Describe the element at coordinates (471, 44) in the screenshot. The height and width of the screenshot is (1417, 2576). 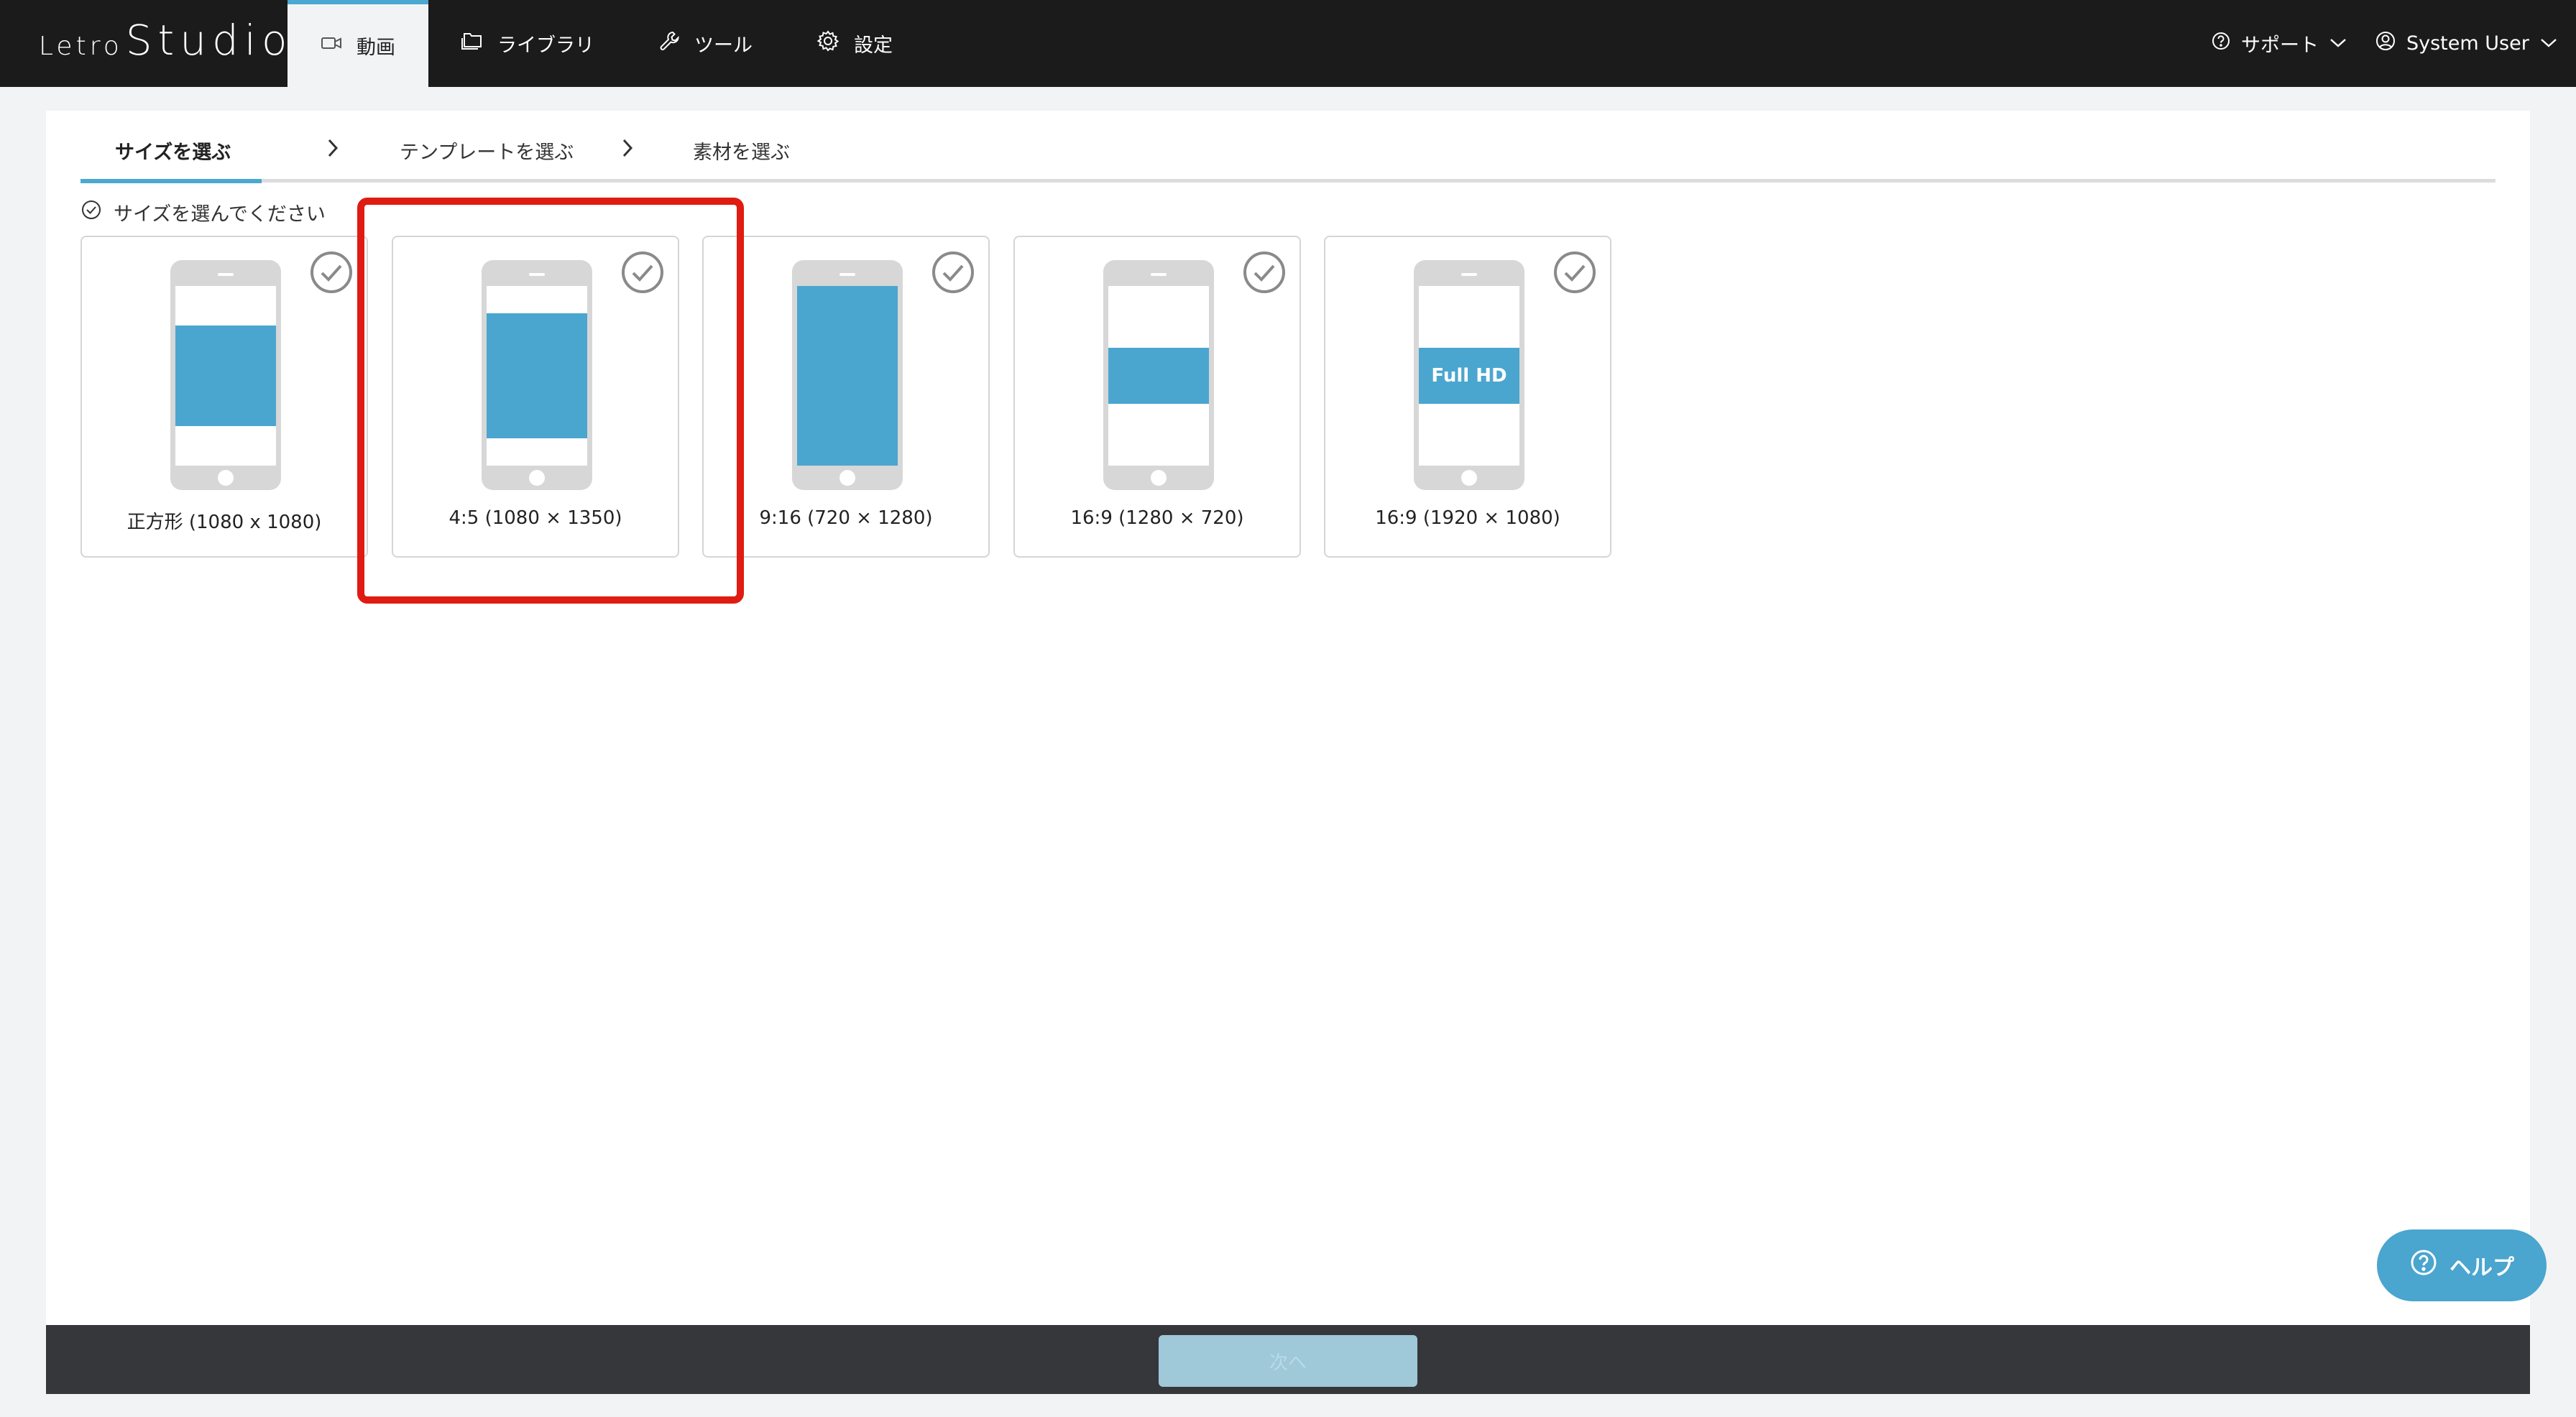
I see `folder-icon` at that location.